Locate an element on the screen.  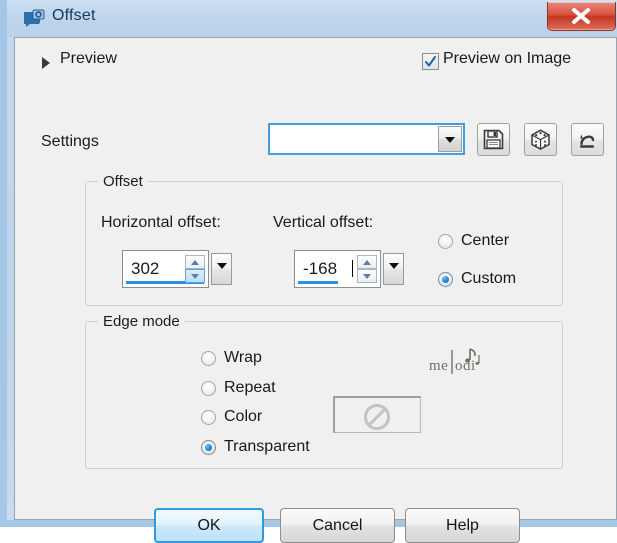
vertical-offset-label: Vertical offset: is located at coordinates (323, 222).